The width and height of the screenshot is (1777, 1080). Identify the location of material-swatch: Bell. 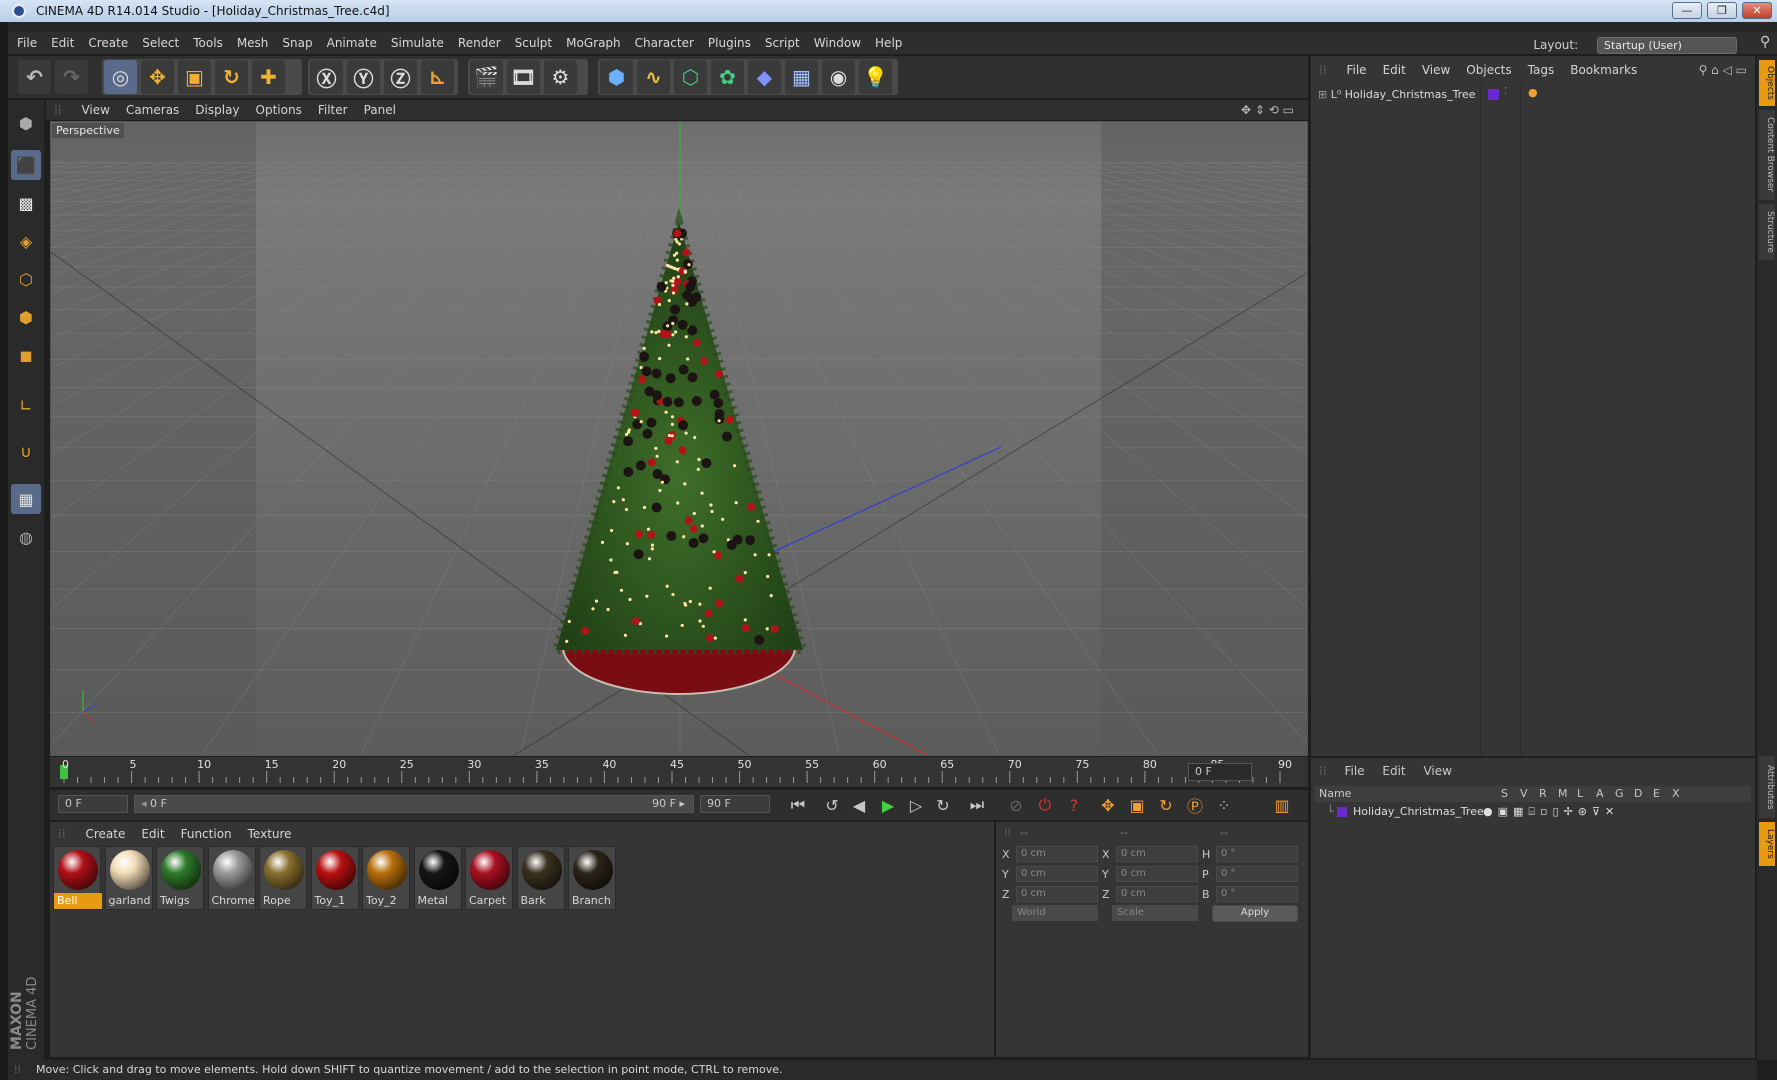
(77, 878).